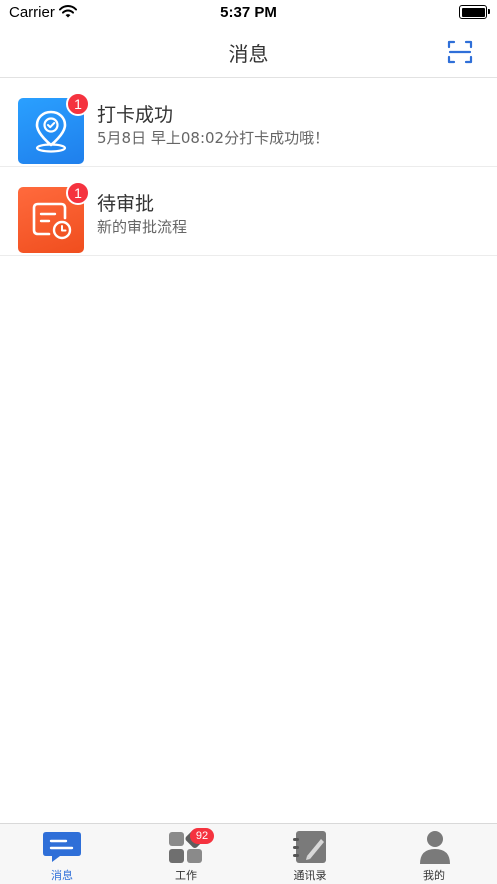 This screenshot has width=497, height=884. Describe the element at coordinates (202, 836) in the screenshot. I see `tab-badge: 92` at that location.